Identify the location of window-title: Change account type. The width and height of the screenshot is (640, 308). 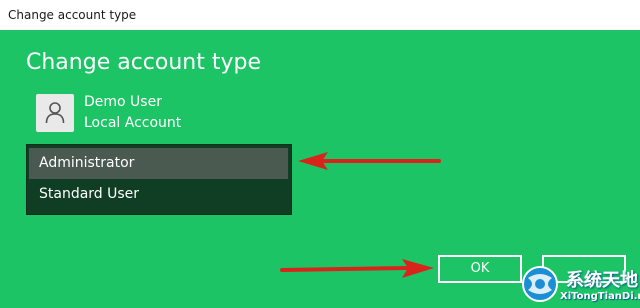
(72, 15).